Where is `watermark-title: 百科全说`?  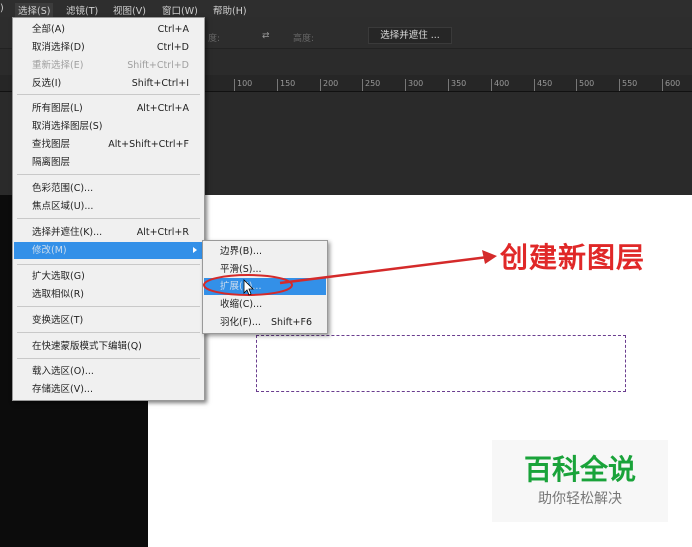 watermark-title: 百科全说 is located at coordinates (579, 469).